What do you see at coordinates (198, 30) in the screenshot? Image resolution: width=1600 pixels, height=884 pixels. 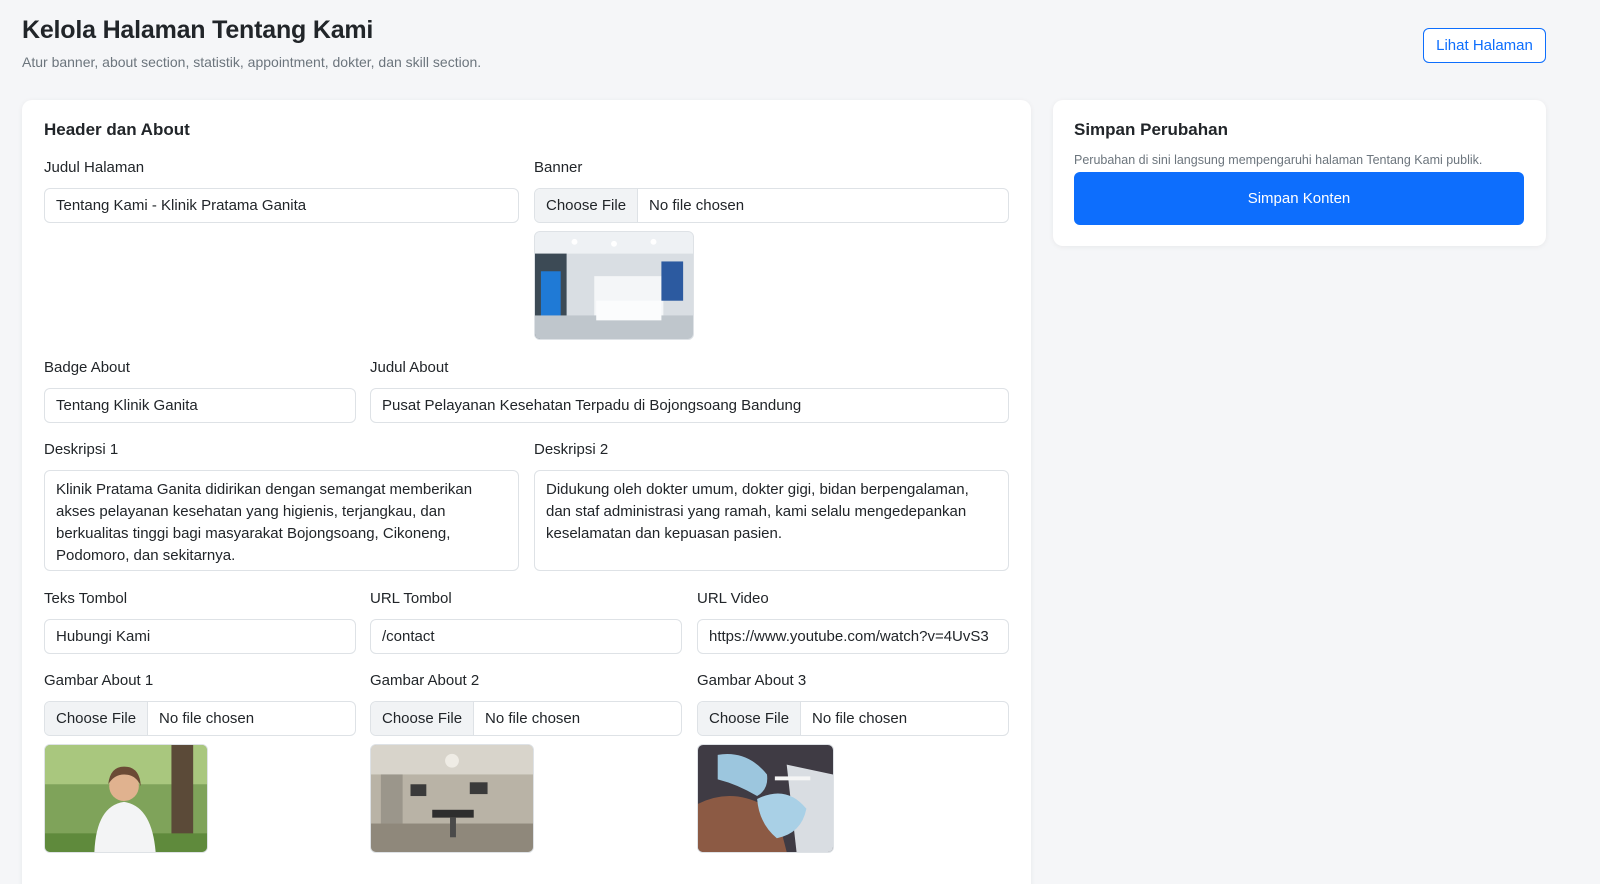 I see `page-title: Kelola Halaman Tentang Kami` at bounding box center [198, 30].